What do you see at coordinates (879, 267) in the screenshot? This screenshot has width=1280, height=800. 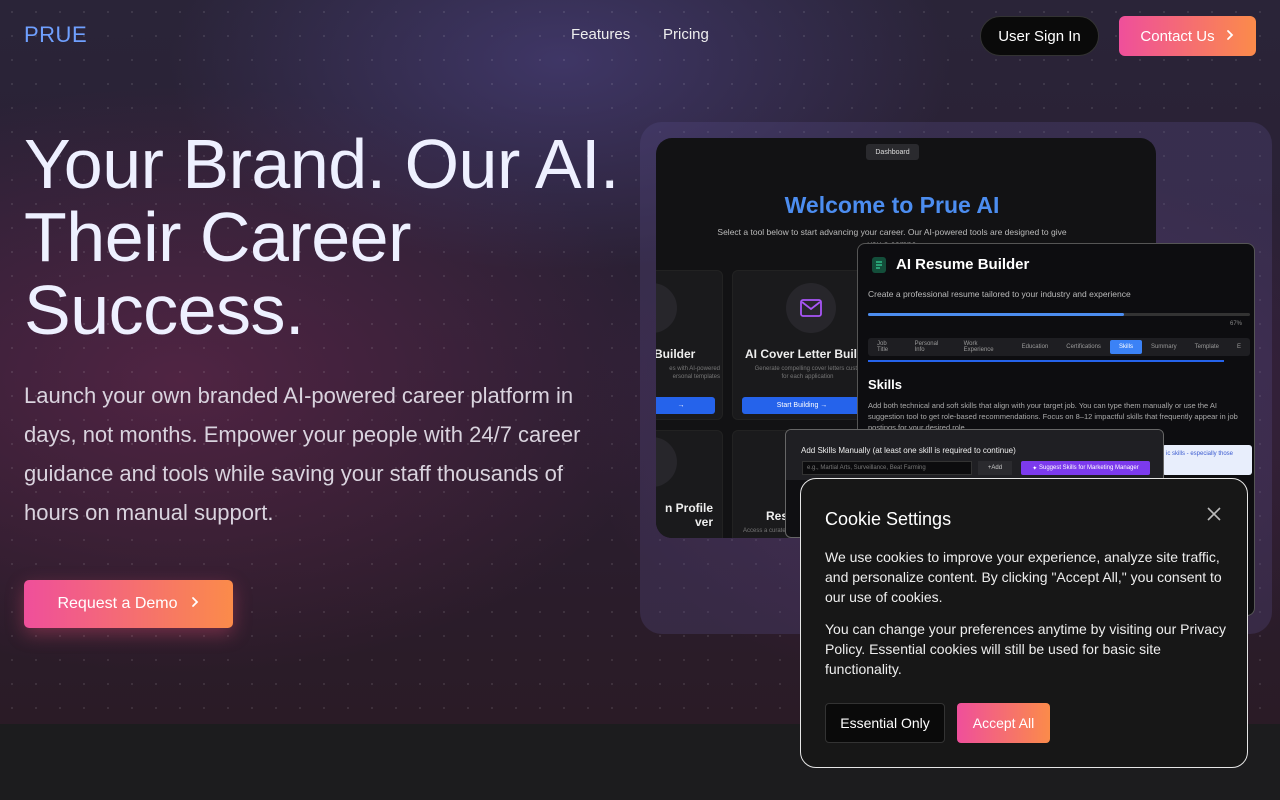 I see `document-icon` at bounding box center [879, 267].